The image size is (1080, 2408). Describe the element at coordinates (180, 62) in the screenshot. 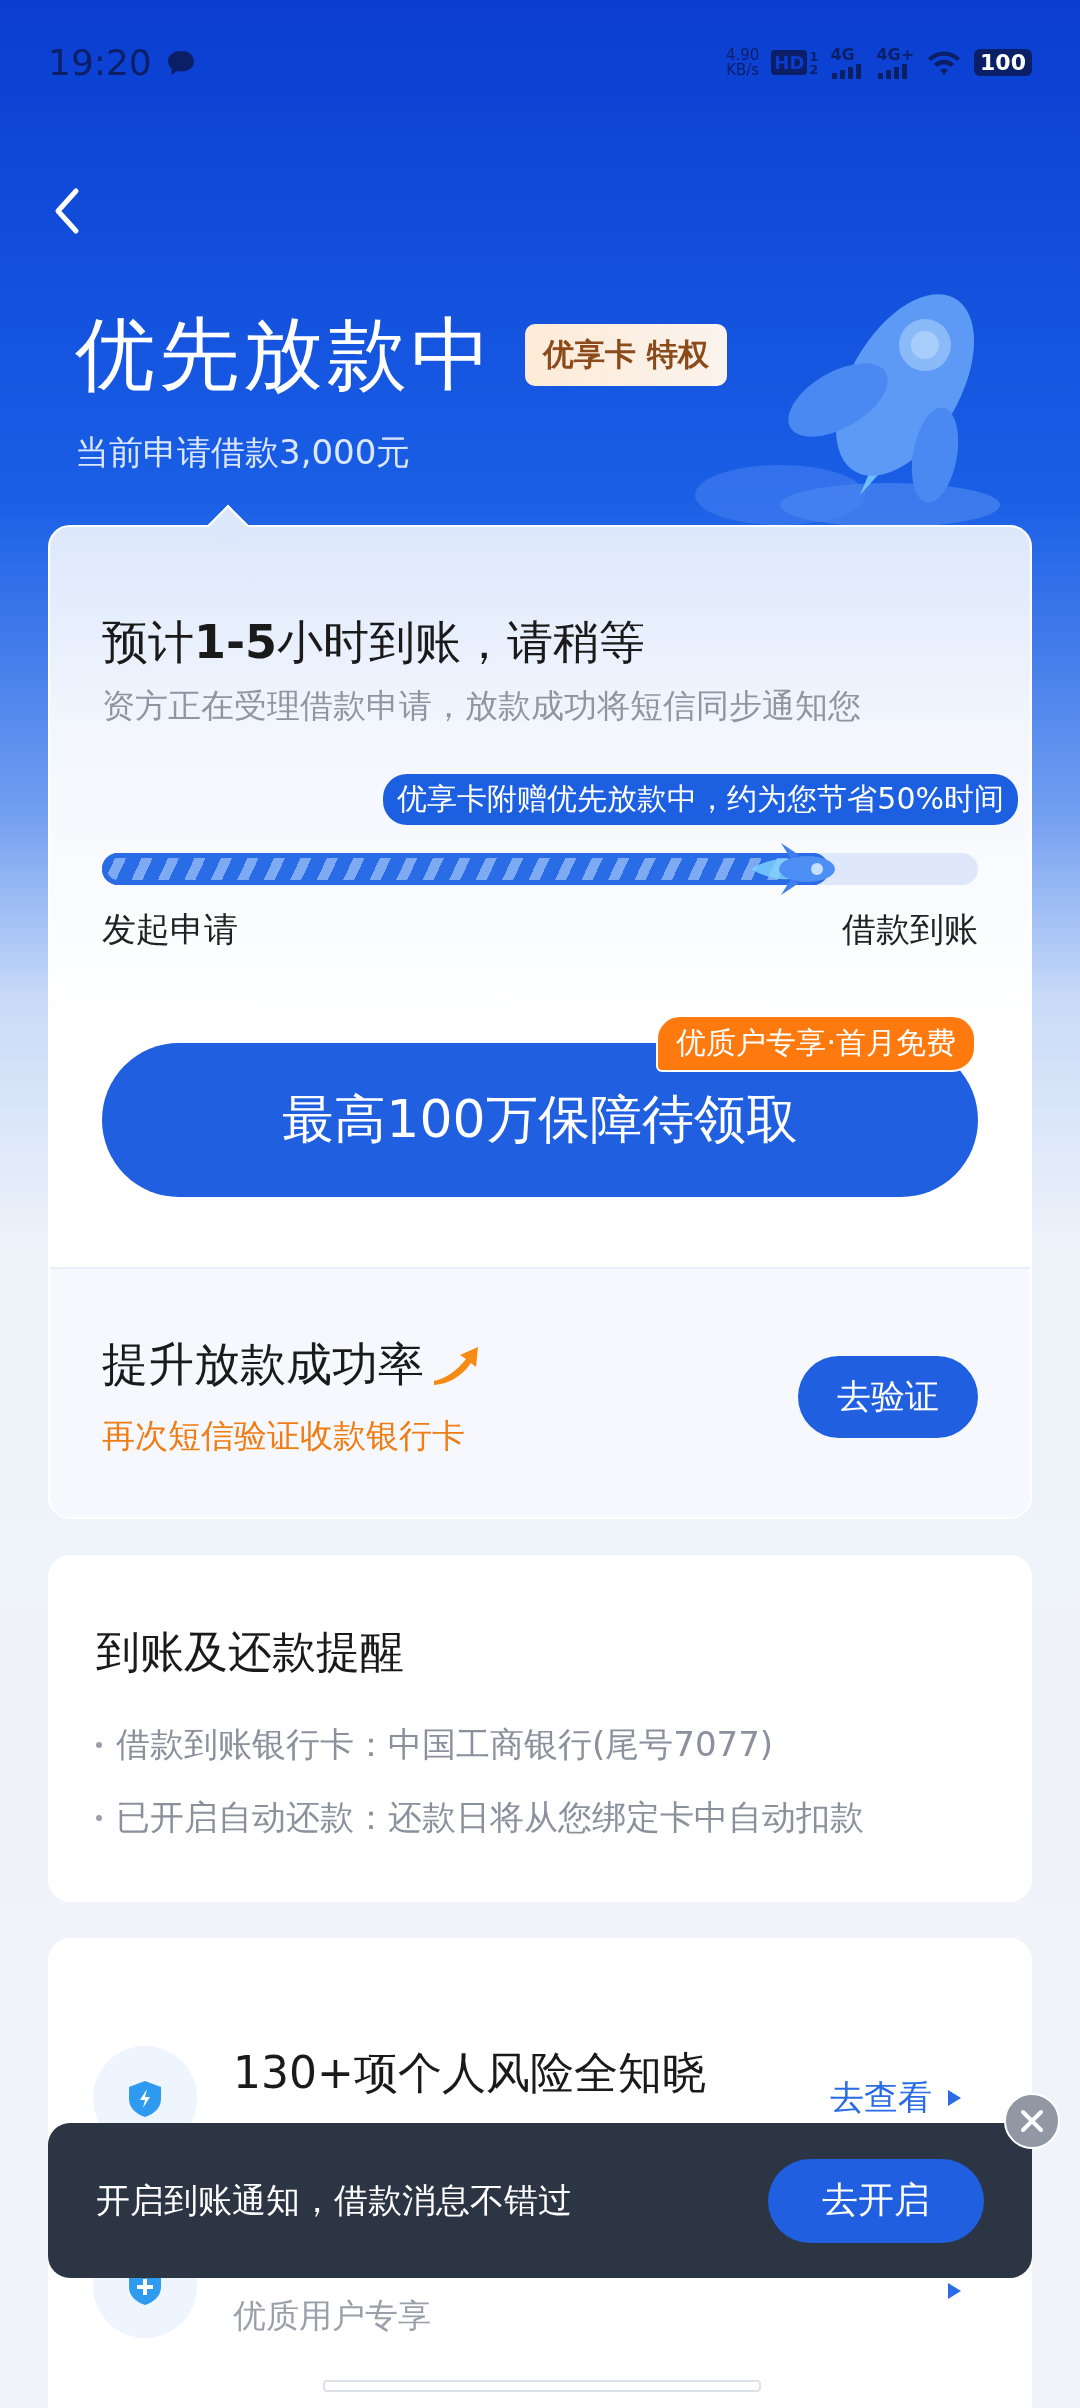

I see `message-icon` at that location.